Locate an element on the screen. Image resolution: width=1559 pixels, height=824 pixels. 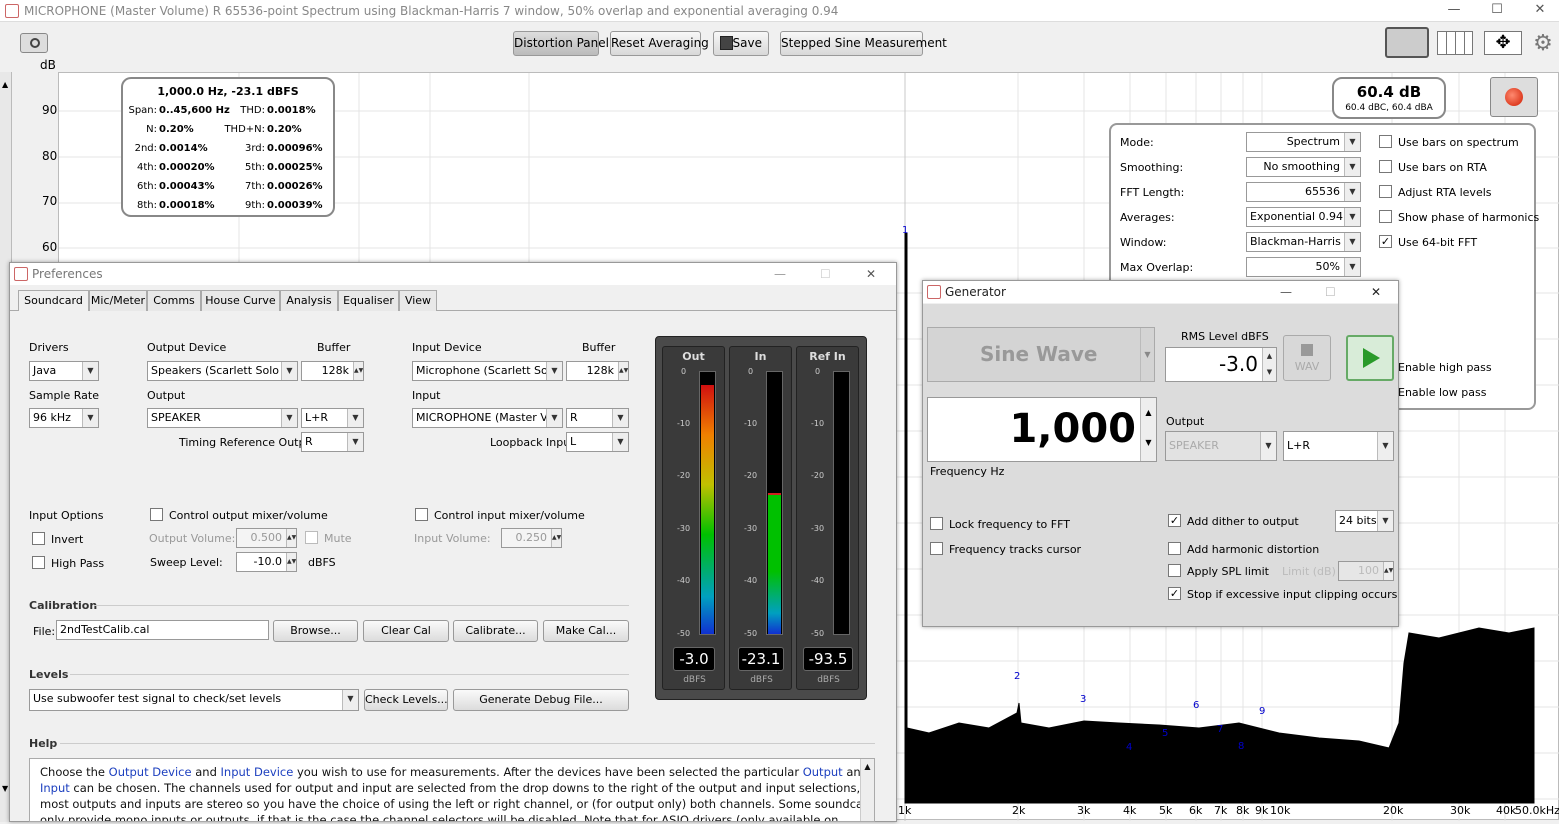
drivers-select: Java ▼ is located at coordinates (64, 371).